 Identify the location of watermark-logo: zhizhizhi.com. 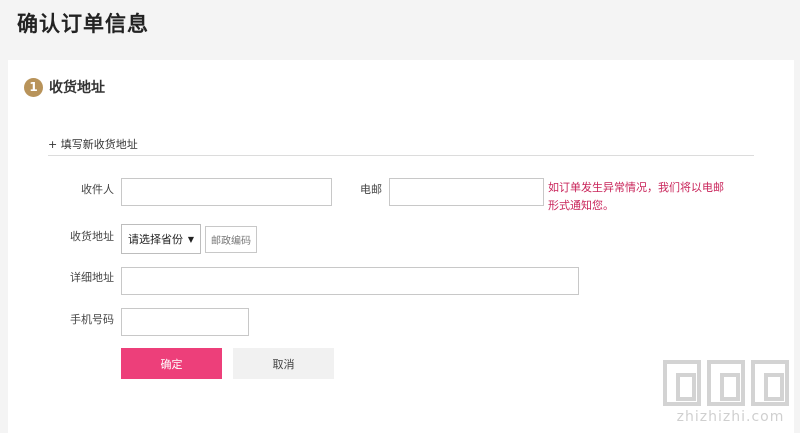
(730, 395).